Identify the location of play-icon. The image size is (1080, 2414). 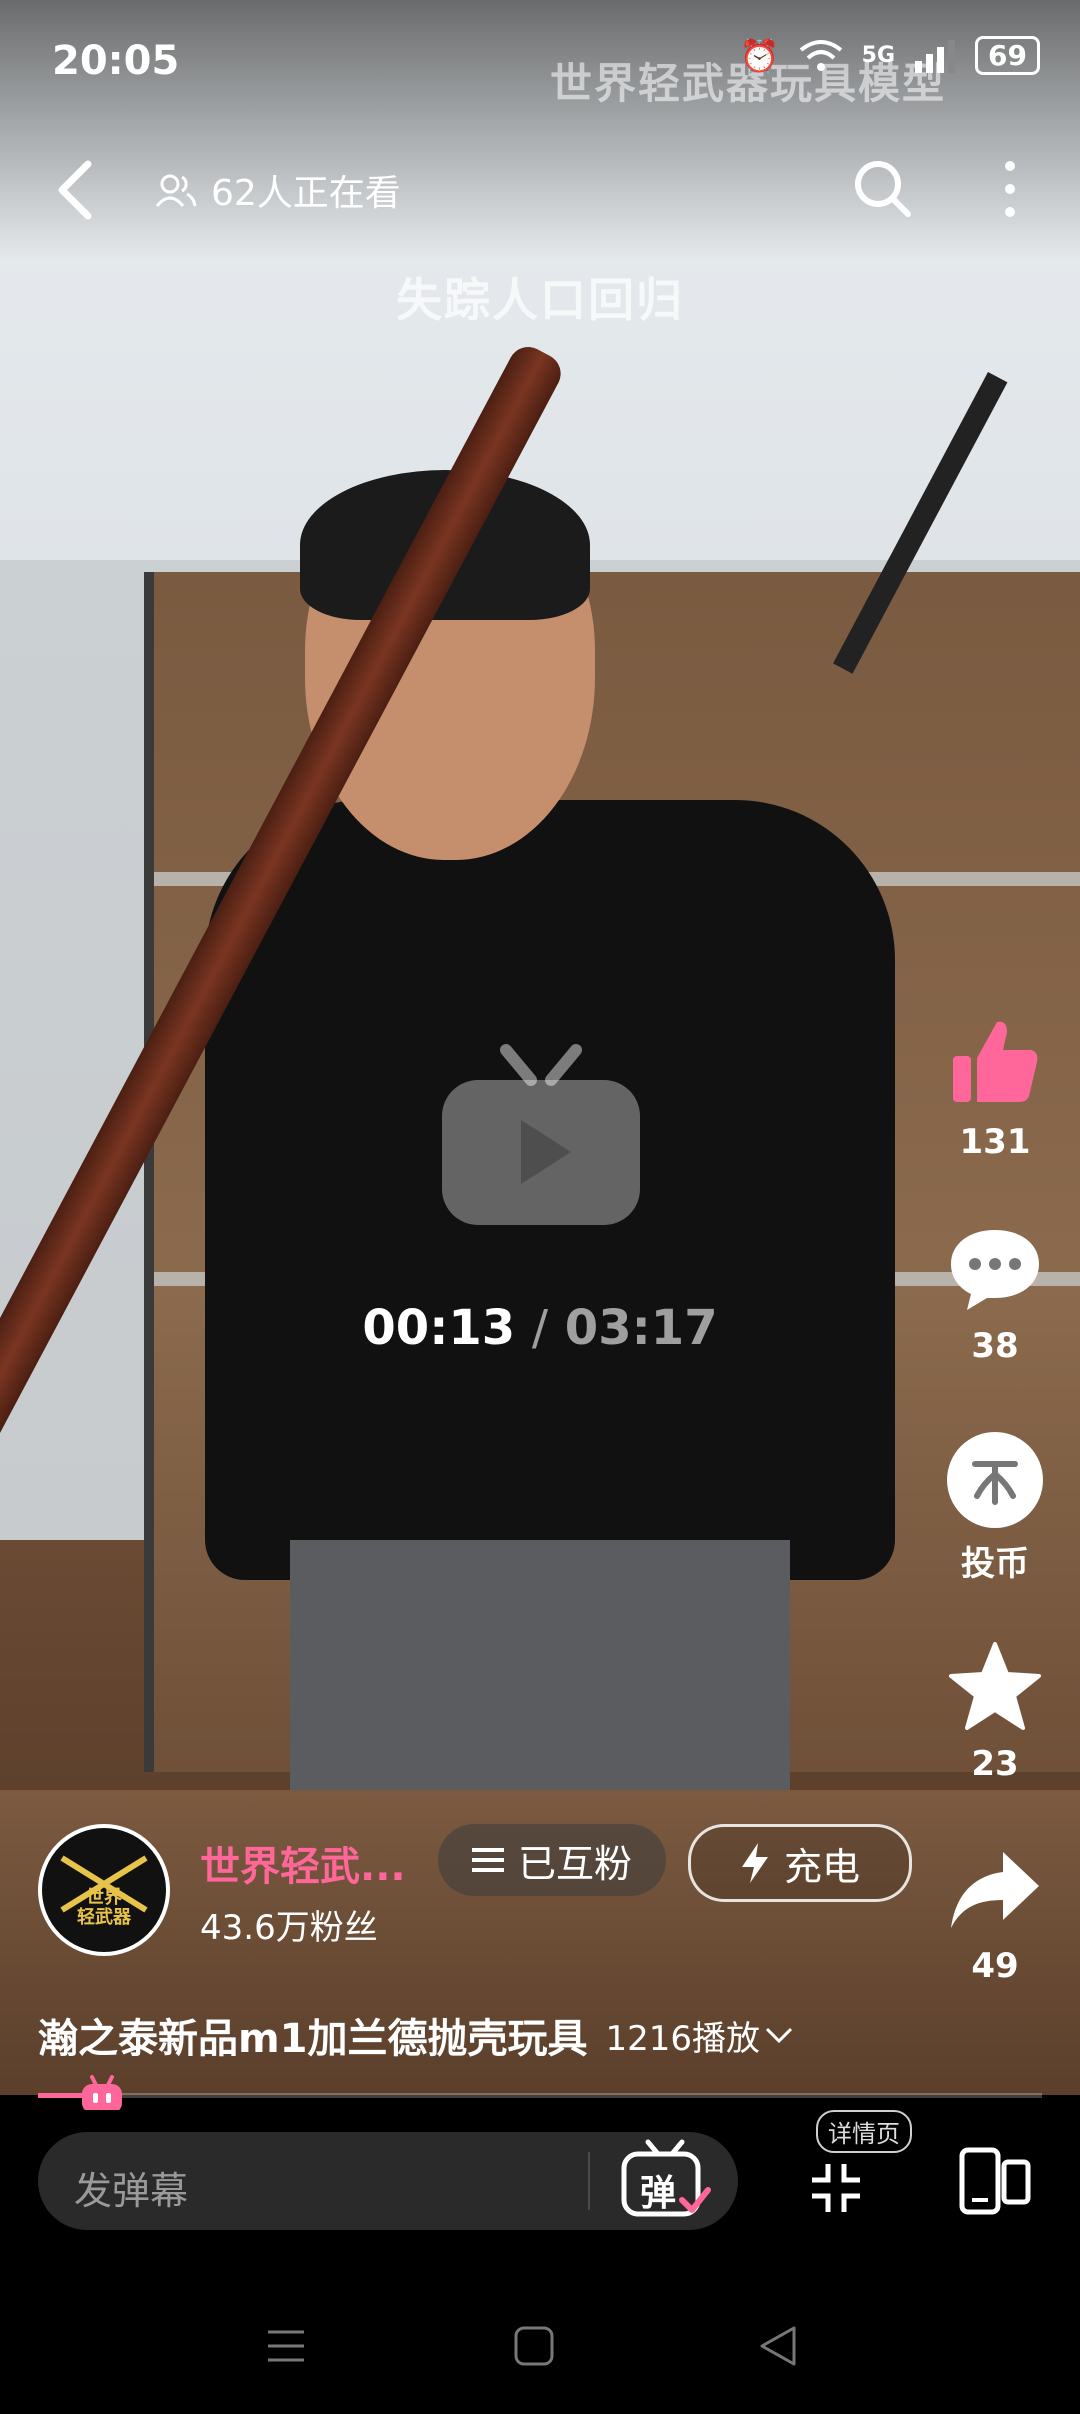
(541, 1135).